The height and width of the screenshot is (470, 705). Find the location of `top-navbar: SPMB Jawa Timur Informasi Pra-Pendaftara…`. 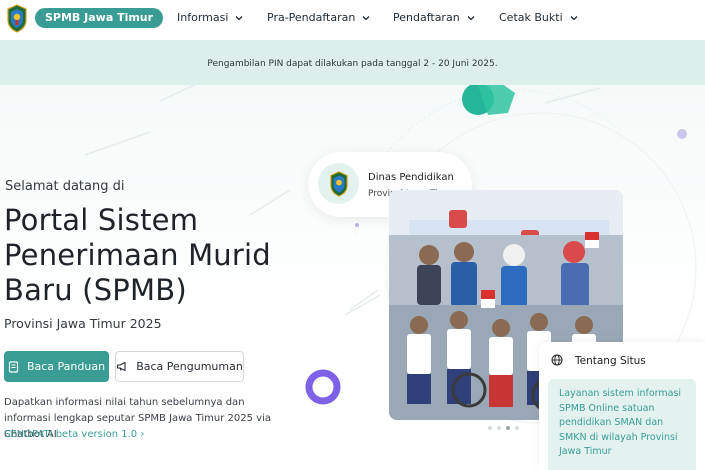

top-navbar: SPMB Jawa Timur Informasi Pra-Pendaftara… is located at coordinates (352, 20).